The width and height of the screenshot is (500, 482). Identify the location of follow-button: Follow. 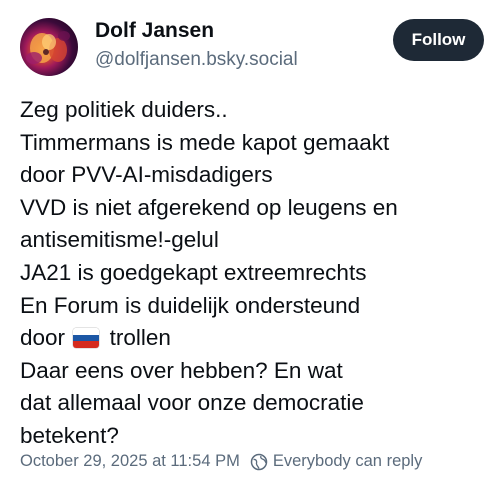
(438, 40).